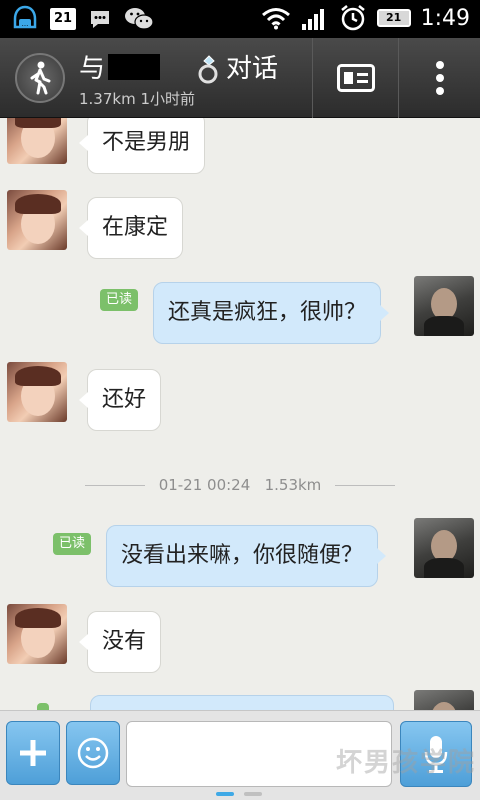  Describe the element at coordinates (100, 19) in the screenshot. I see `chat-bubble-icon` at that location.